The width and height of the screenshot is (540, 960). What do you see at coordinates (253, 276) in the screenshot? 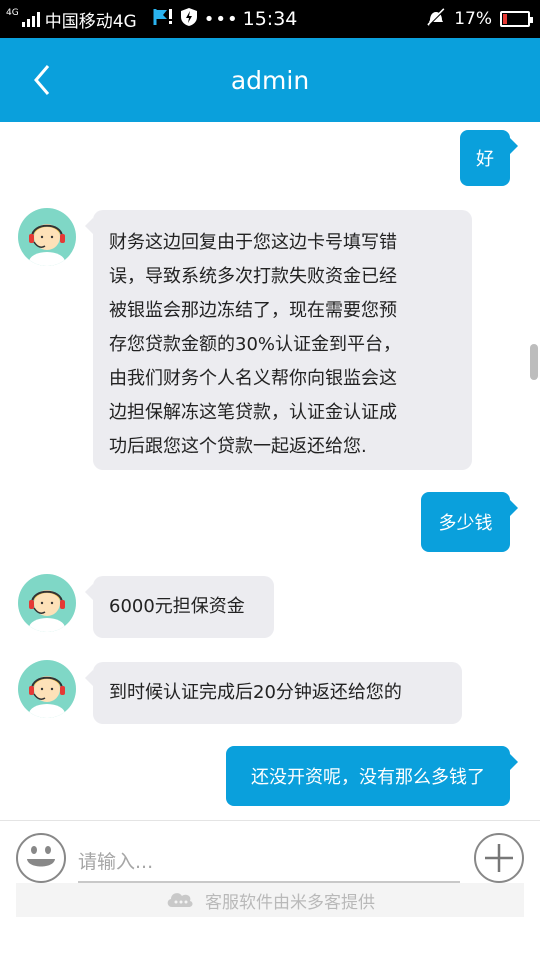
I see `message-line: 误，导致系统多次打款失败资金已经` at bounding box center [253, 276].